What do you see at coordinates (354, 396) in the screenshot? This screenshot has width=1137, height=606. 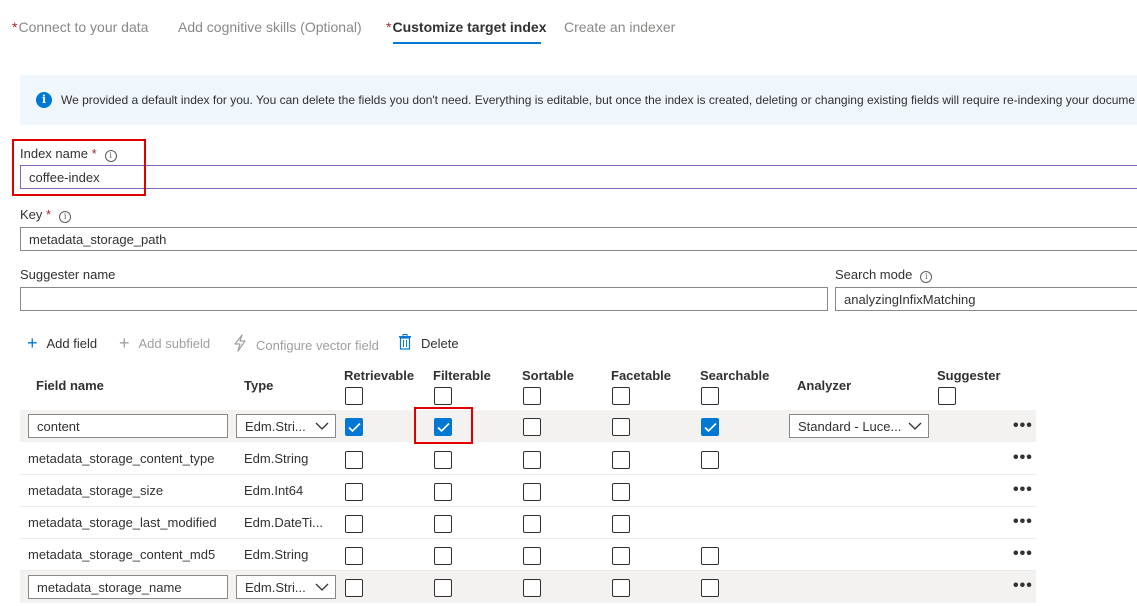 I see `select-all-retrievable-checkbox` at bounding box center [354, 396].